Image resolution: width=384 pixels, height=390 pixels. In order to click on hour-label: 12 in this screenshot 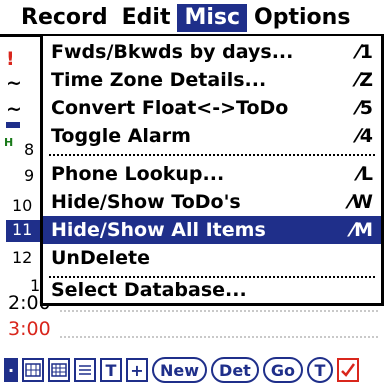, I will do `click(22, 257)`.